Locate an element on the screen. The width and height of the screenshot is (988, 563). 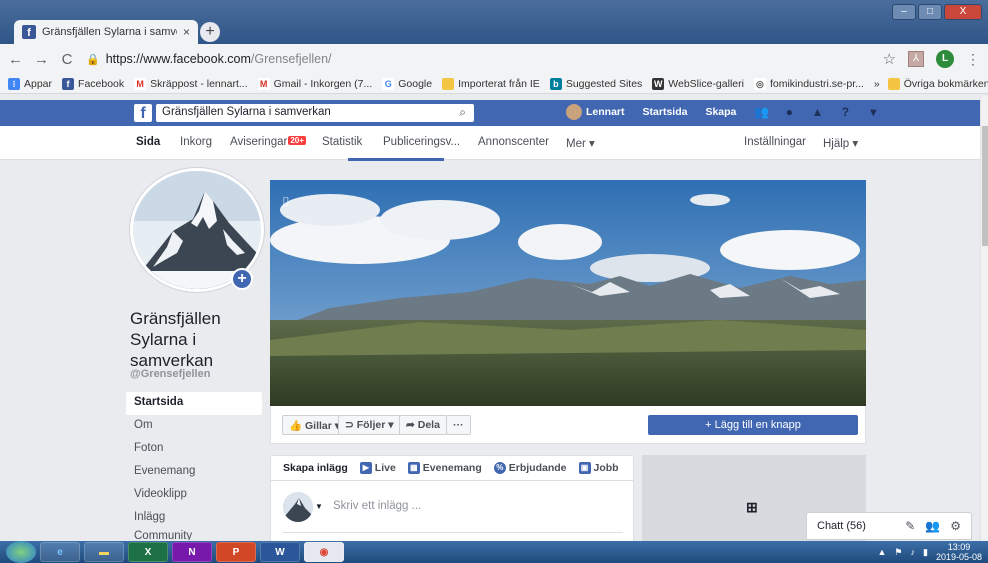
chevron-down-icon: ▼ is located at coordinates (319, 506).